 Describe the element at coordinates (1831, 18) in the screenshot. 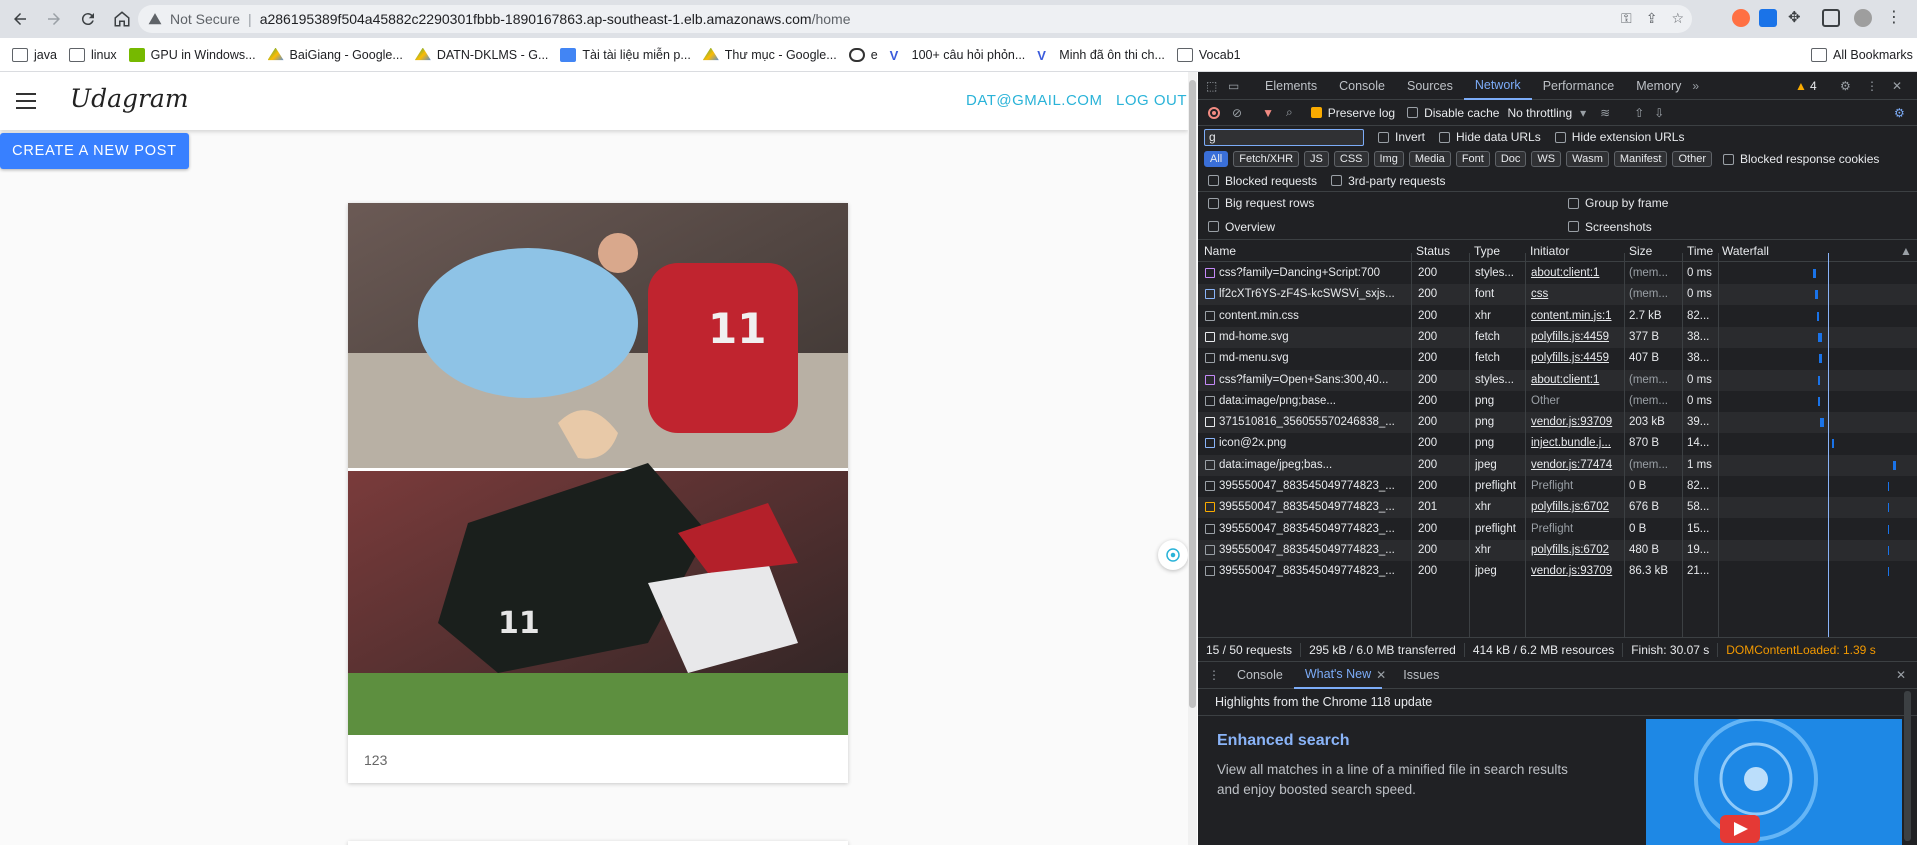

I see `sidepanel-icon` at that location.